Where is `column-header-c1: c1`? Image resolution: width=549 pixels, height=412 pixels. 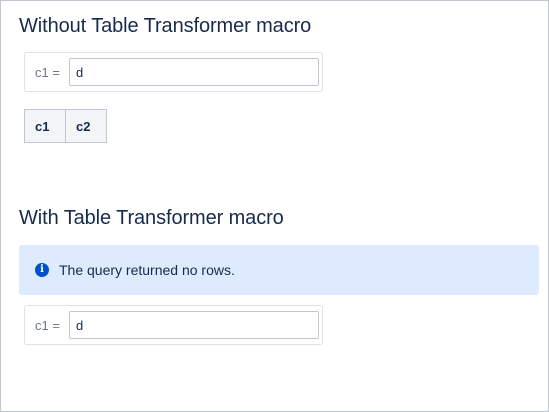
column-header-c1: c1 is located at coordinates (45, 126).